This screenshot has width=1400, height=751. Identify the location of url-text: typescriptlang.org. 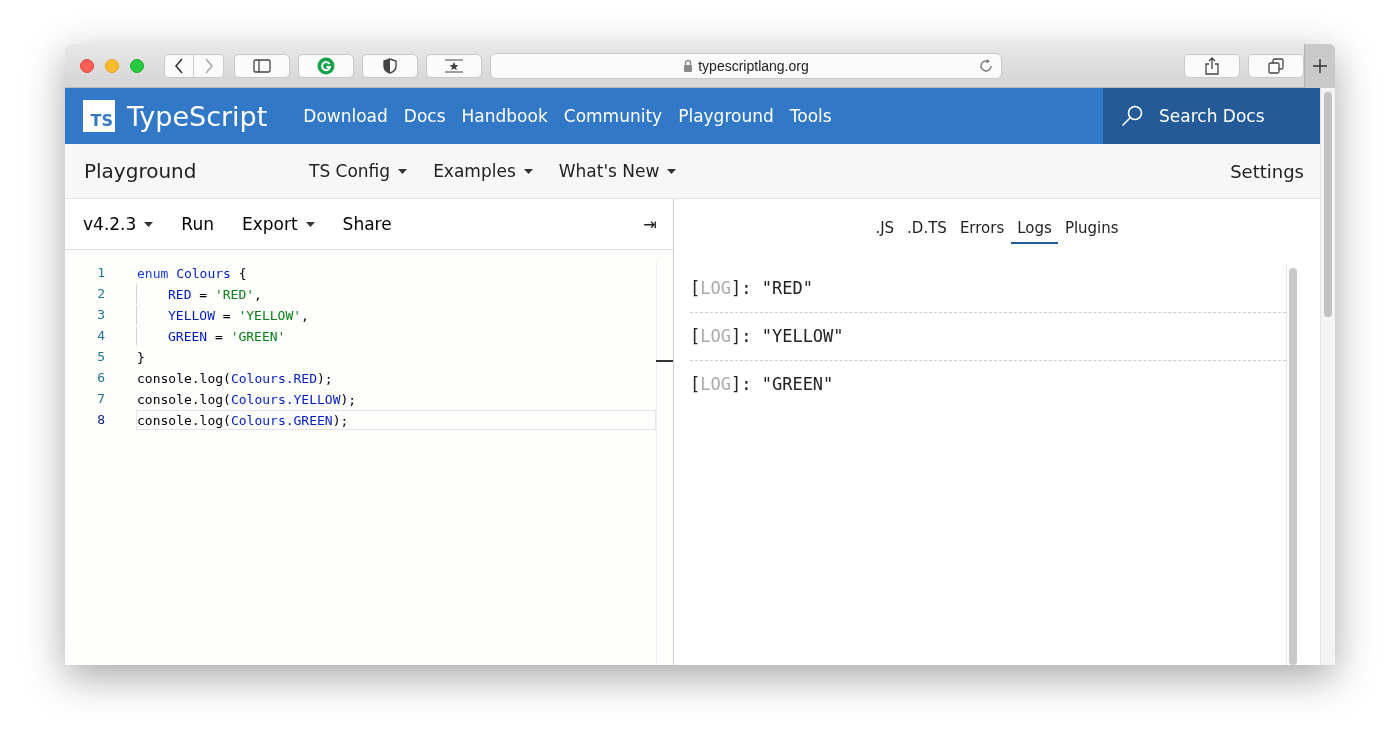
(753, 65).